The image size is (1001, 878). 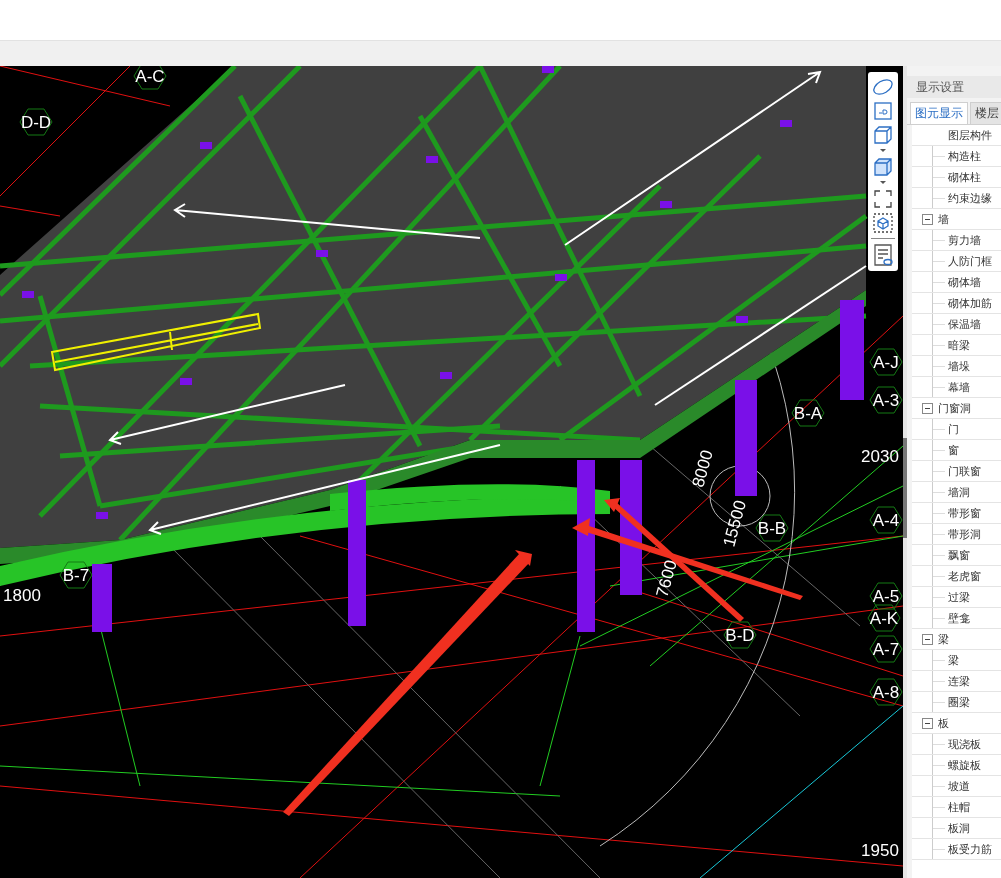 I want to click on tree-item: 暗梁, so click(x=941, y=345).